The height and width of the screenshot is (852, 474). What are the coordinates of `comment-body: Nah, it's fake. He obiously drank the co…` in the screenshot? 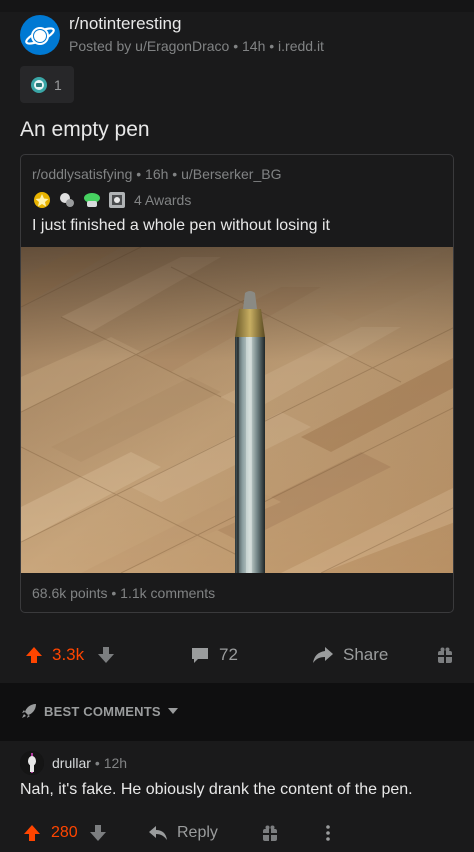 It's located at (216, 789).